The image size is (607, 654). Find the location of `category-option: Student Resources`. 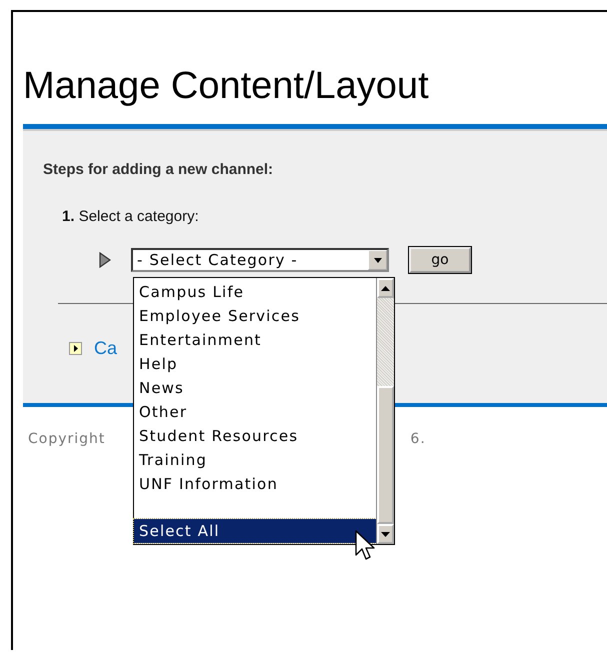

category-option: Student Resources is located at coordinates (255, 436).